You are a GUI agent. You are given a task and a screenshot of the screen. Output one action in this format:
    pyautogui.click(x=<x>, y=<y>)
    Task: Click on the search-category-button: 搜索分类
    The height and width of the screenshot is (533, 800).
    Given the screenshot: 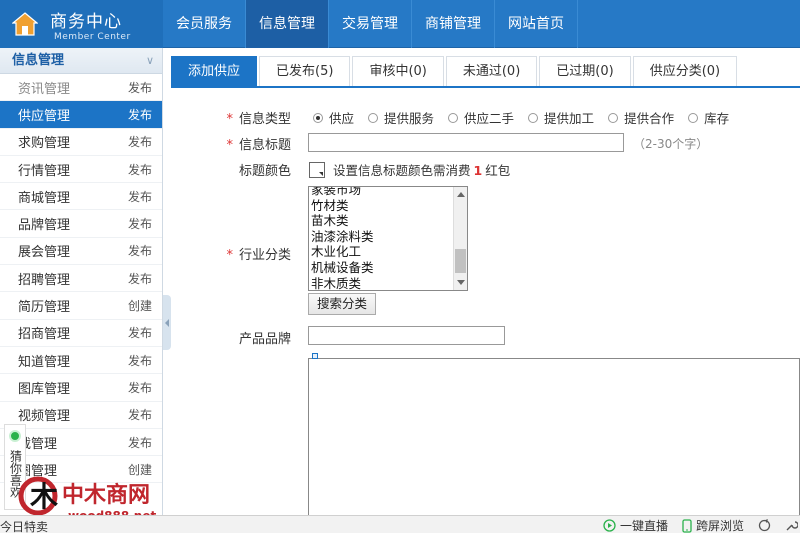 What is the action you would take?
    pyautogui.click(x=342, y=304)
    